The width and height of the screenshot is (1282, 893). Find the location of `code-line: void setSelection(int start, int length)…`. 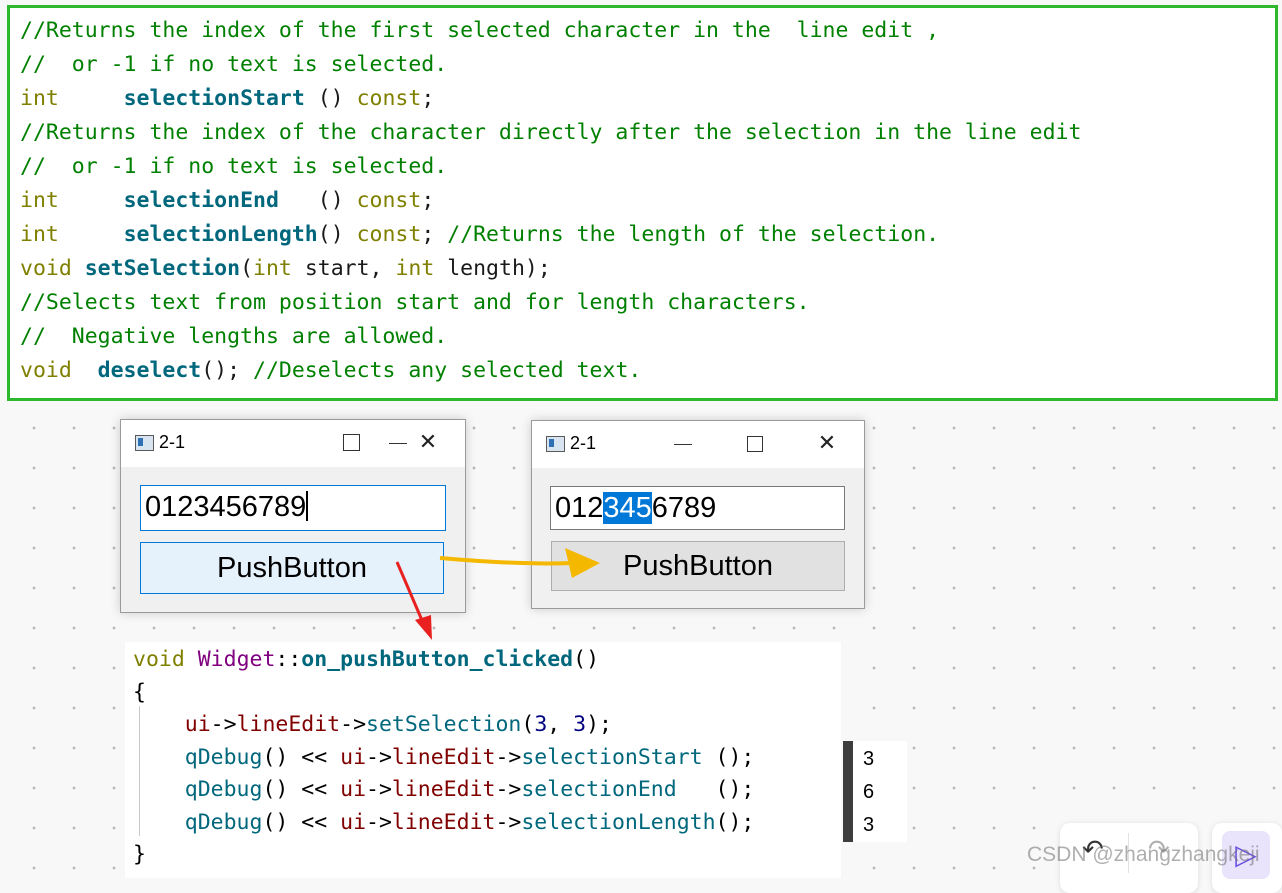

code-line: void setSelection(int start, int length)… is located at coordinates (285, 269).